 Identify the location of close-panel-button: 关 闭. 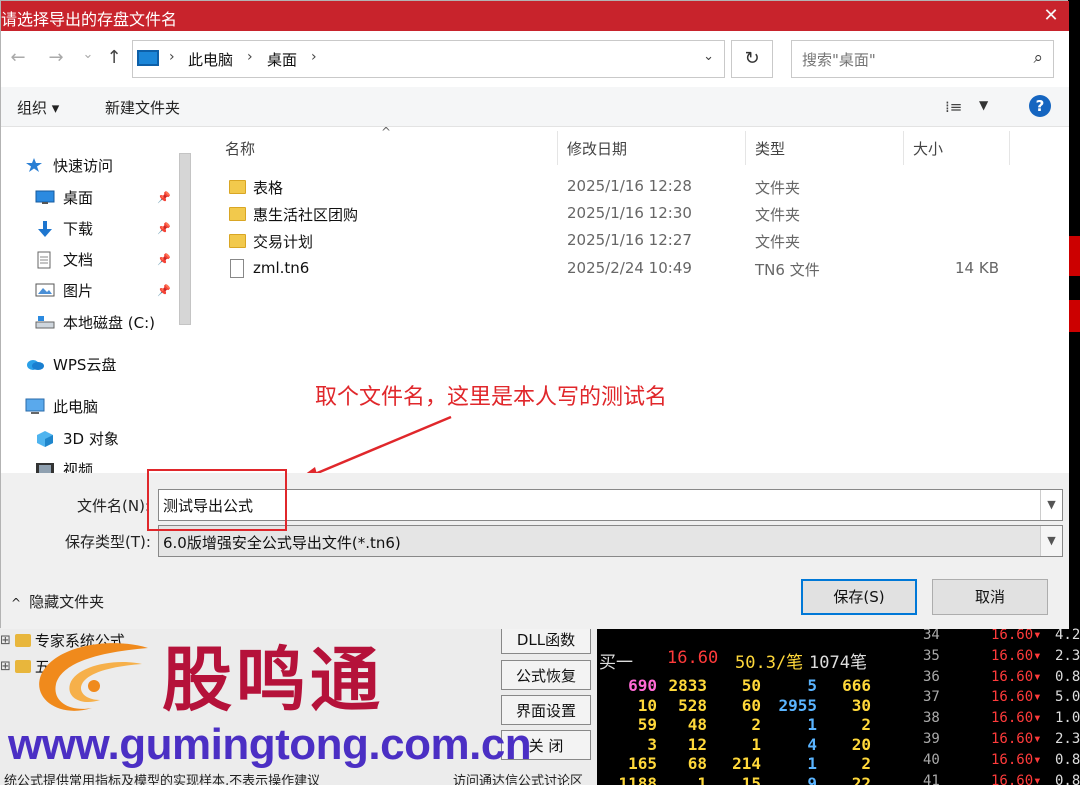
(546, 745).